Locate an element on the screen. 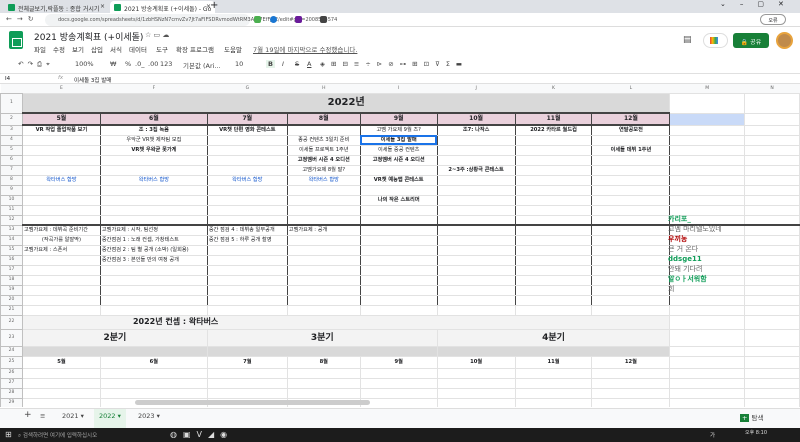 This screenshot has width=800, height=442. add-sheet-icon: + is located at coordinates (28, 415).